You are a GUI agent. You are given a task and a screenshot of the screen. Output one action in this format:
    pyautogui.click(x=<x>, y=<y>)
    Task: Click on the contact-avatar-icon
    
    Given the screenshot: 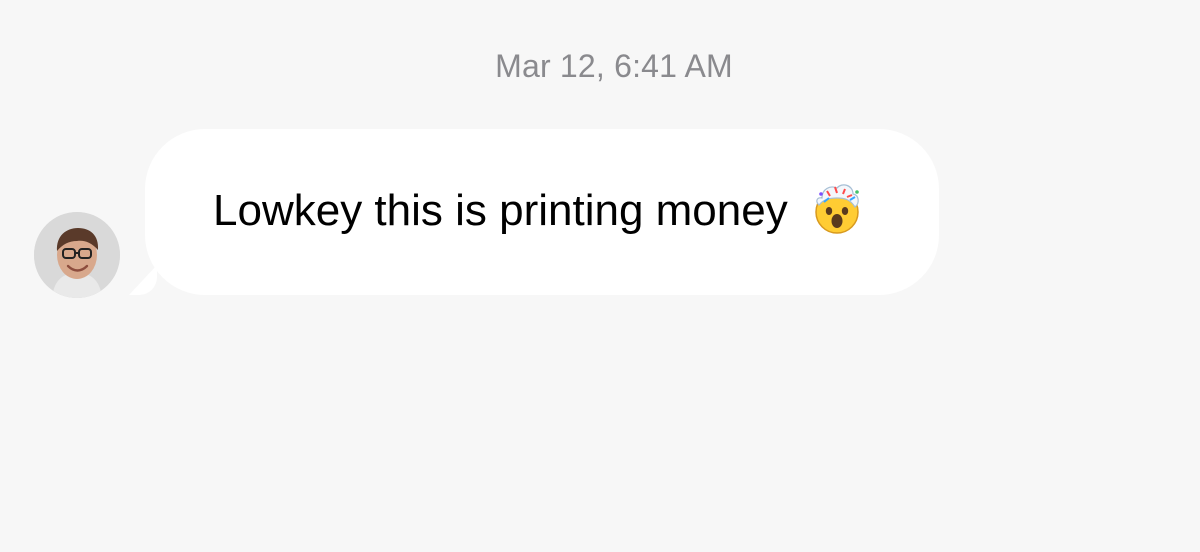 What is the action you would take?
    pyautogui.click(x=77, y=255)
    